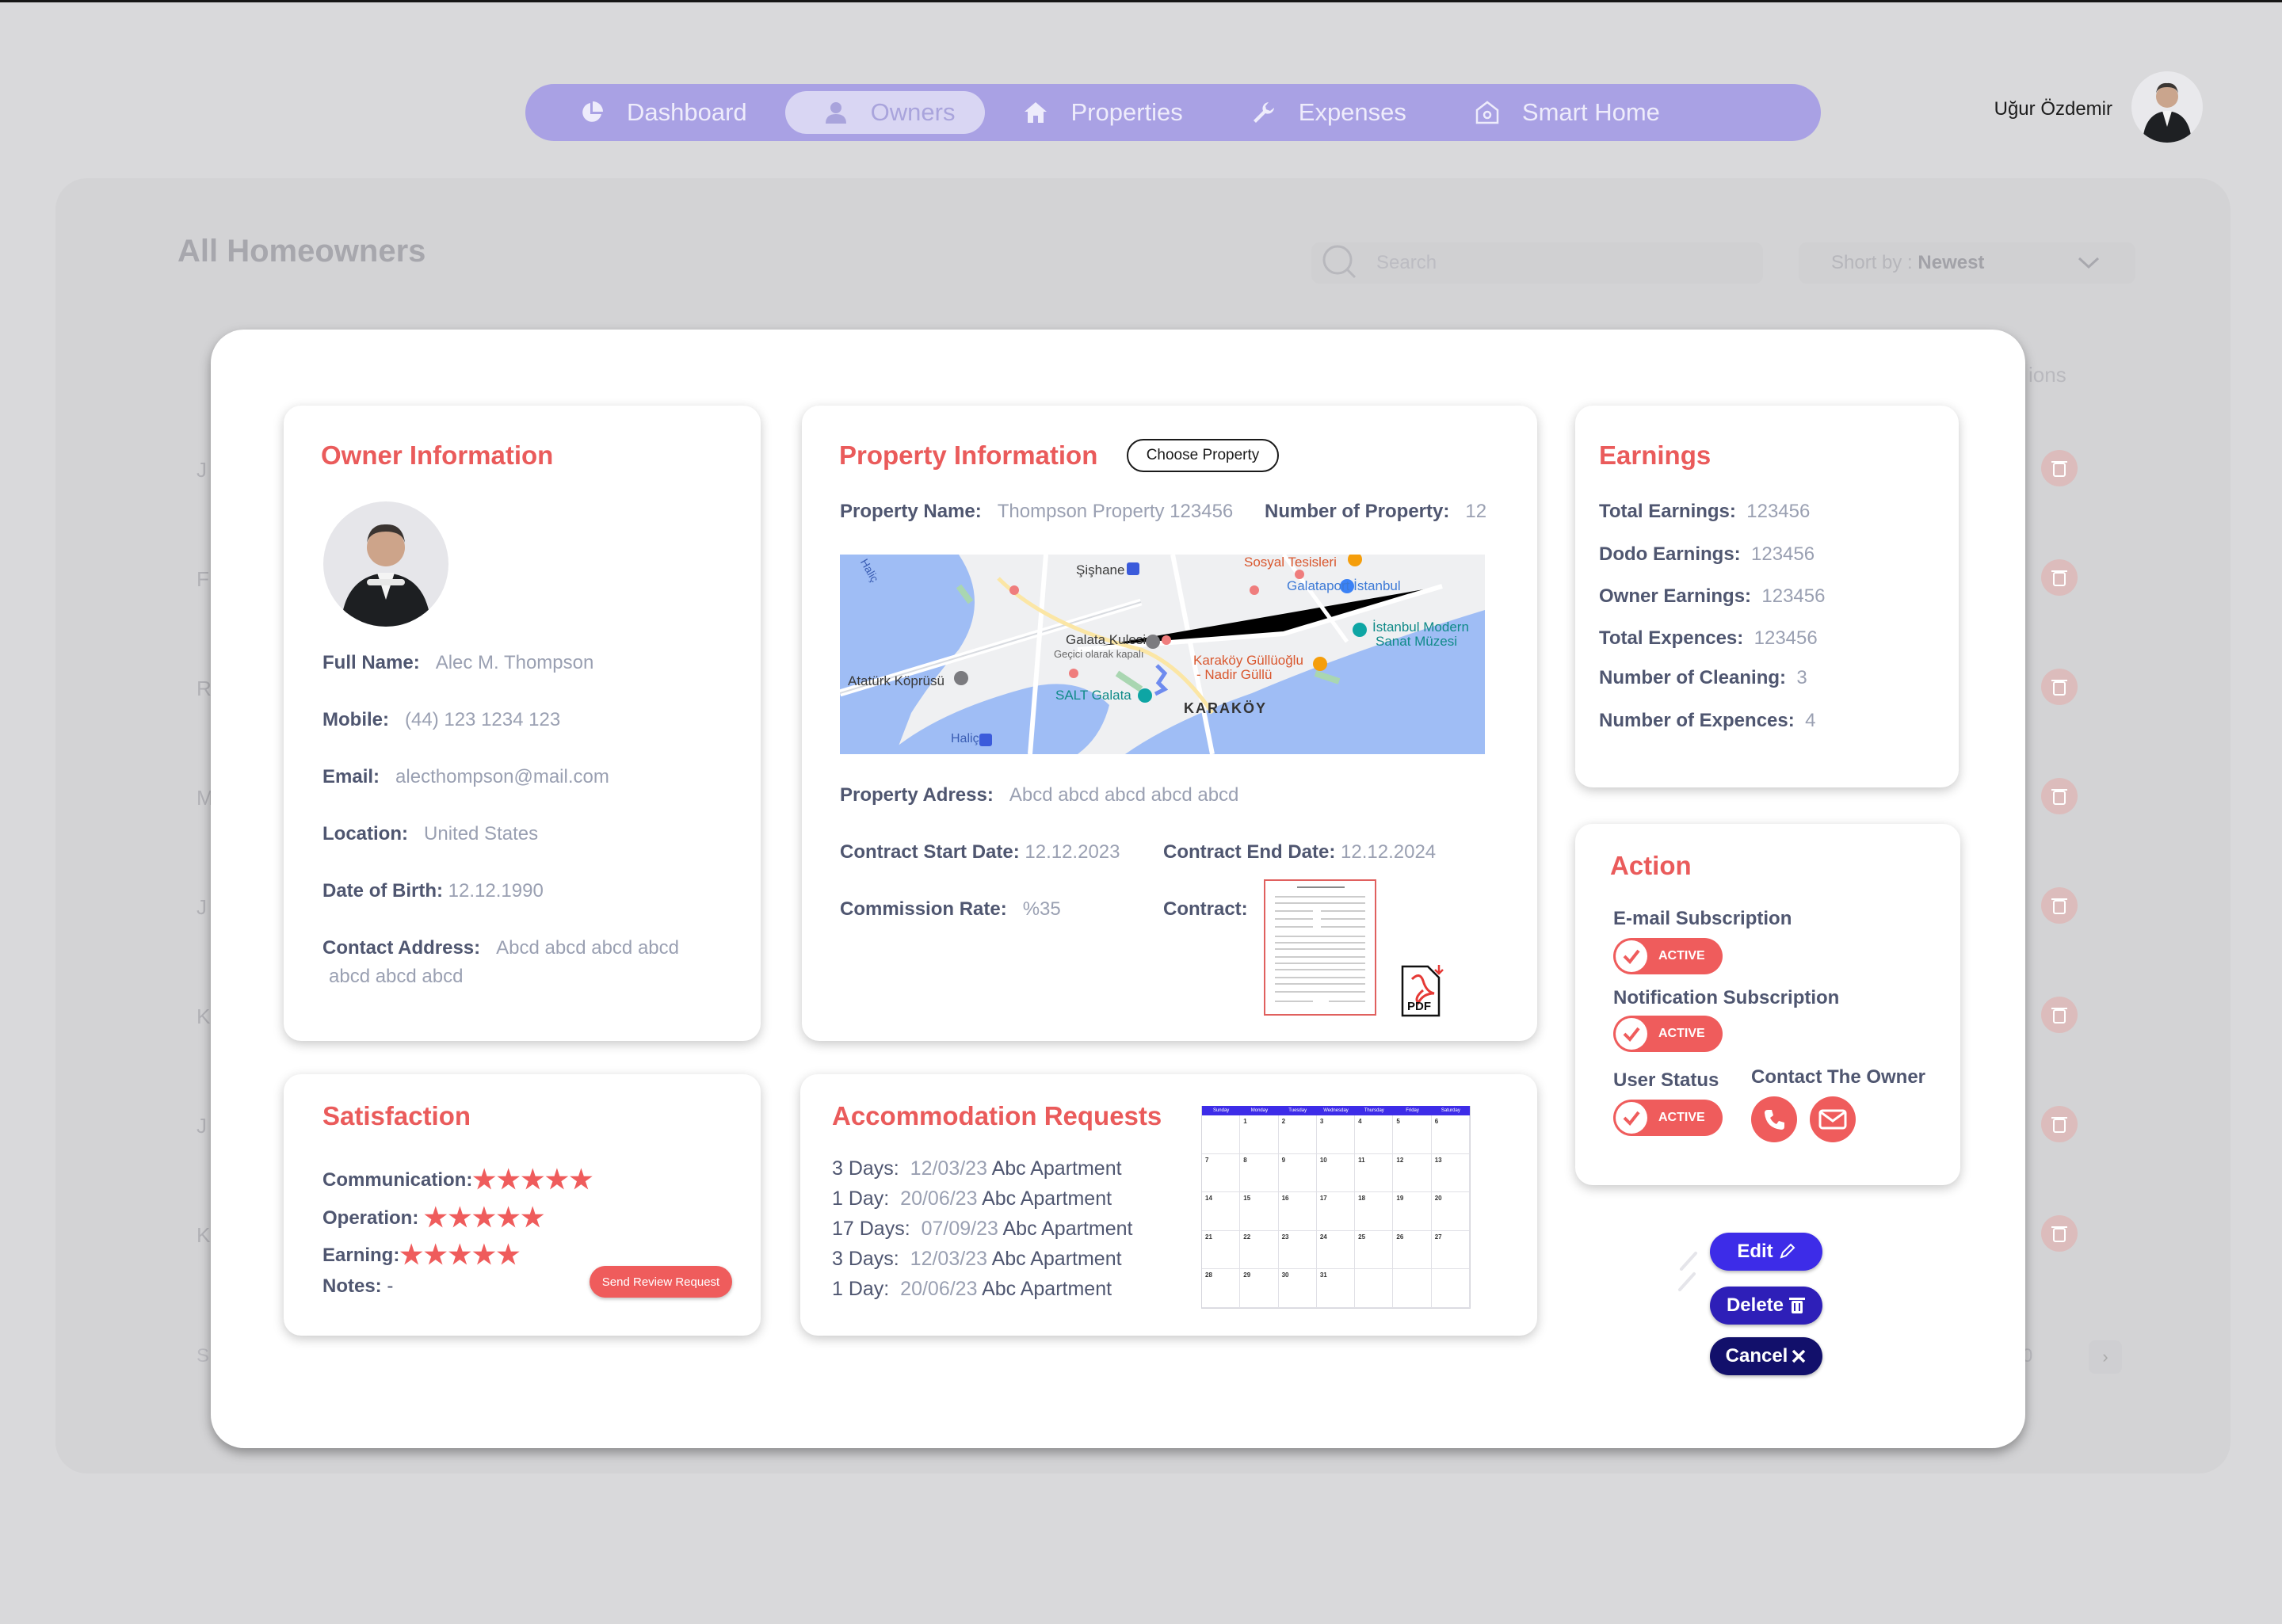 The width and height of the screenshot is (2282, 1624). What do you see at coordinates (861, 1199) in the screenshot?
I see `request-duration: 1 Day:` at bounding box center [861, 1199].